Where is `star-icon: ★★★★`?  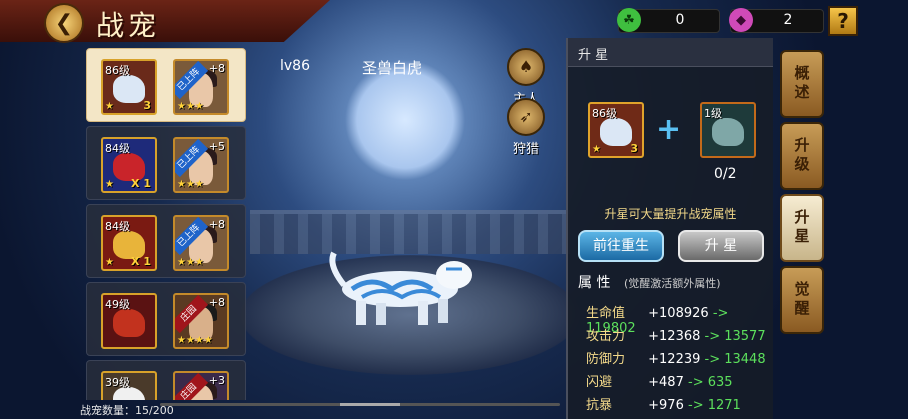
star-icon: ★★★★ is located at coordinates (195, 340).